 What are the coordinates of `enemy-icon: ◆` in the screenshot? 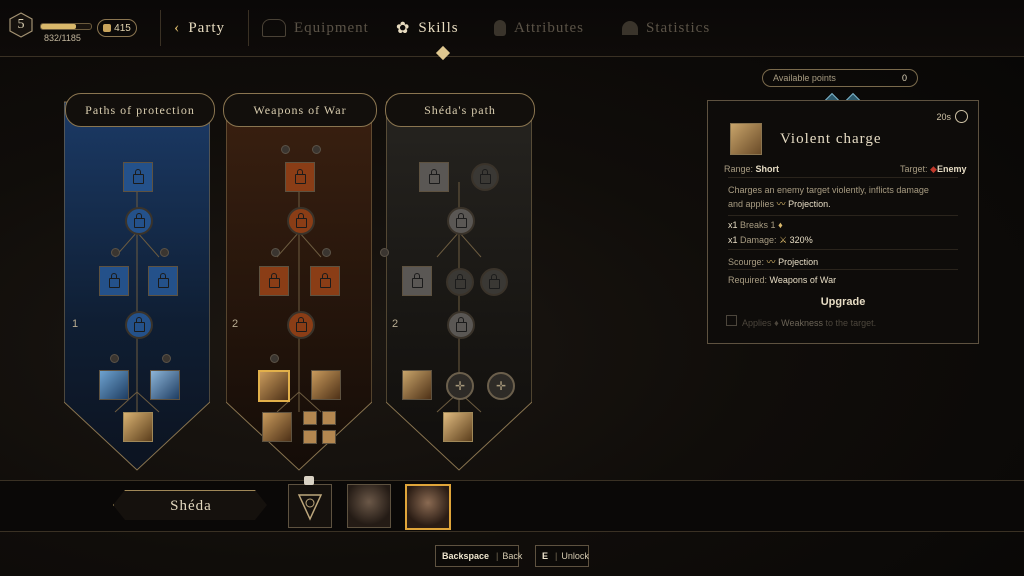 It's located at (933, 169).